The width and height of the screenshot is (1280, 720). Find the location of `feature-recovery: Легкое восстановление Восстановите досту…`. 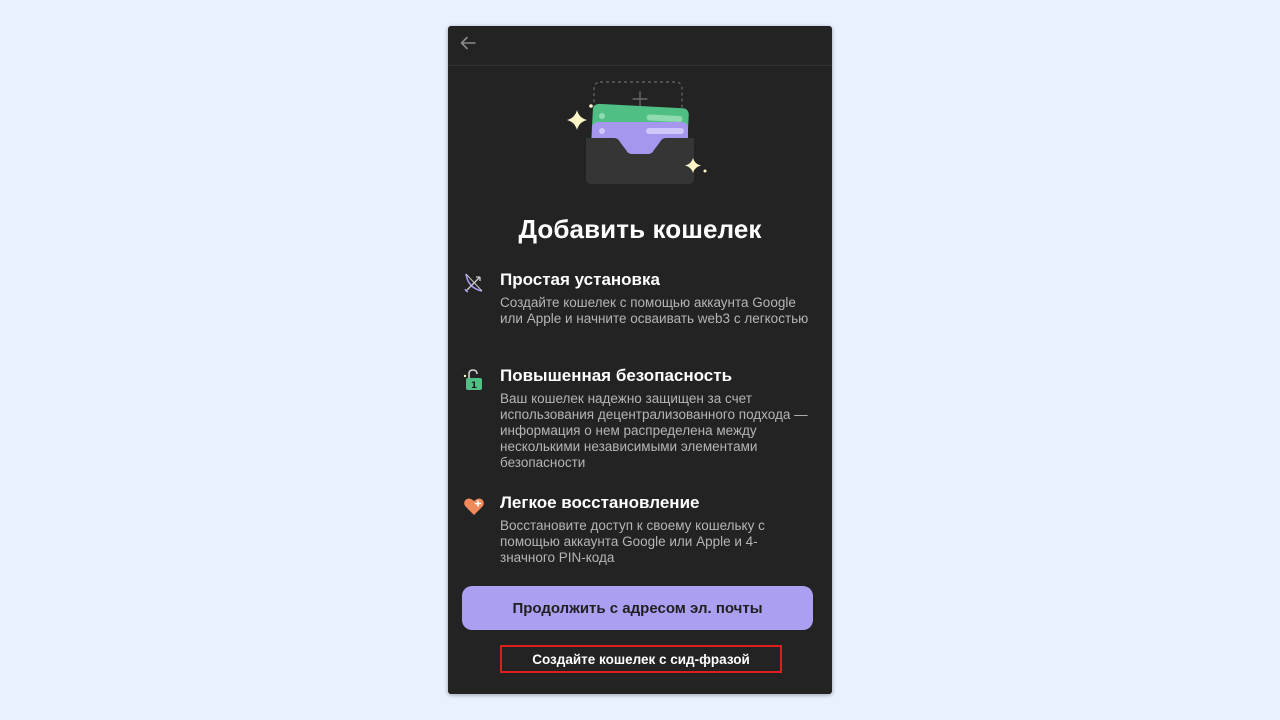

feature-recovery: Легкое восстановление Восстановите досту… is located at coordinates (637, 533).